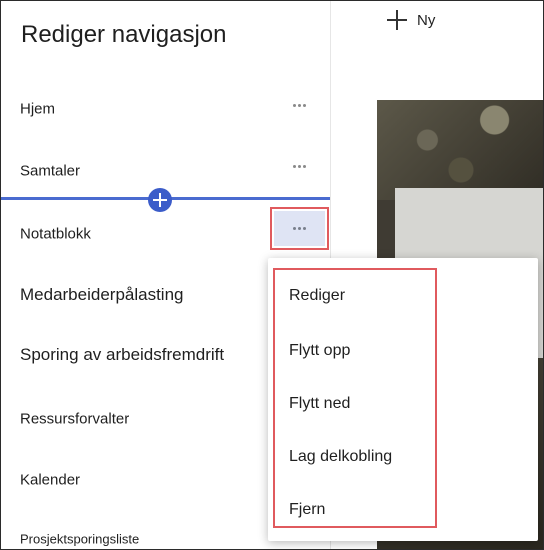 This screenshot has width=544, height=550. Describe the element at coordinates (397, 20) in the screenshot. I see `plus-icon` at that location.